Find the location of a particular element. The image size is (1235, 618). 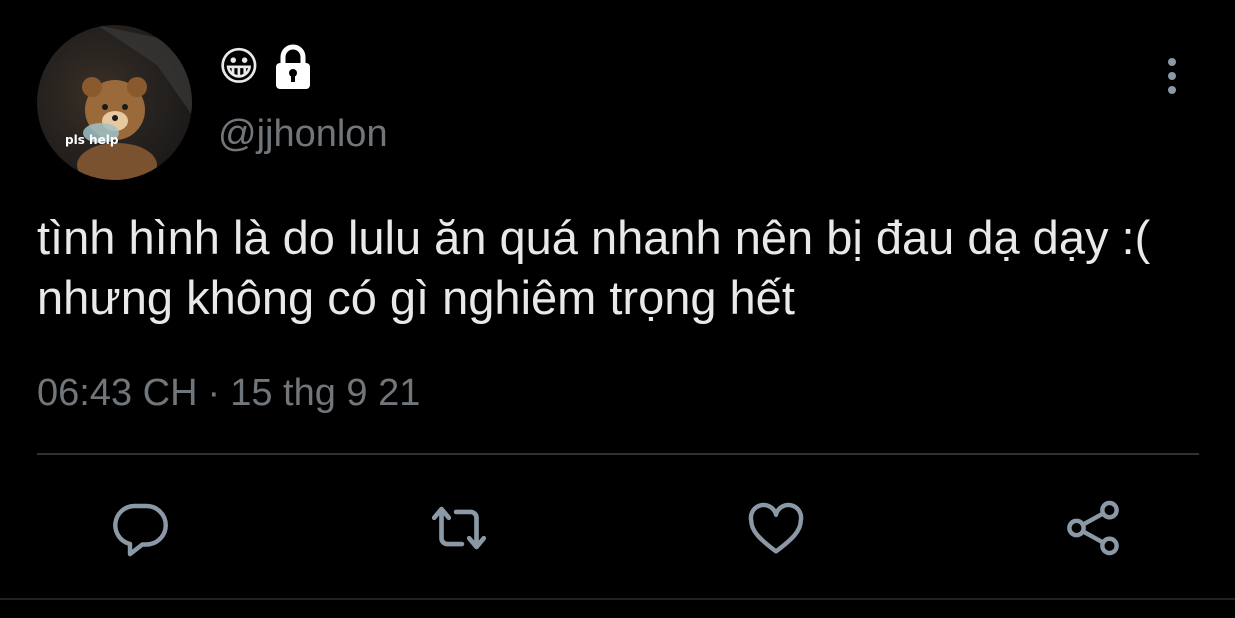

heart-icon is located at coordinates (776, 528).